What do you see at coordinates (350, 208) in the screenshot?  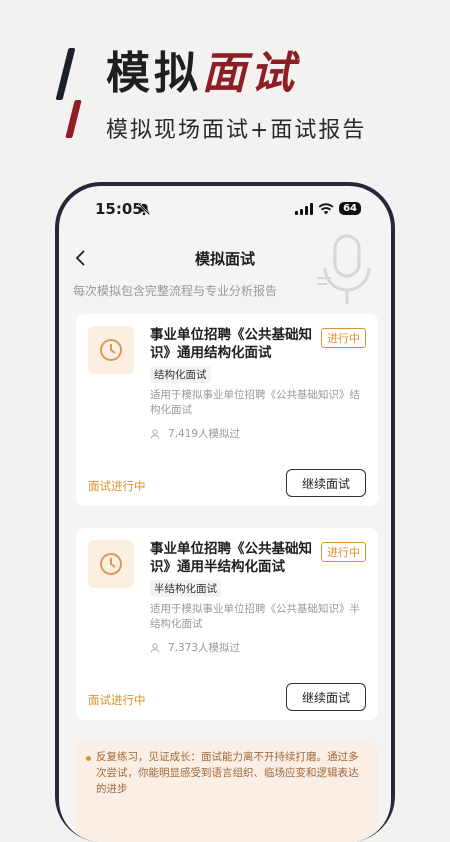 I see `battery-icon: 64` at bounding box center [350, 208].